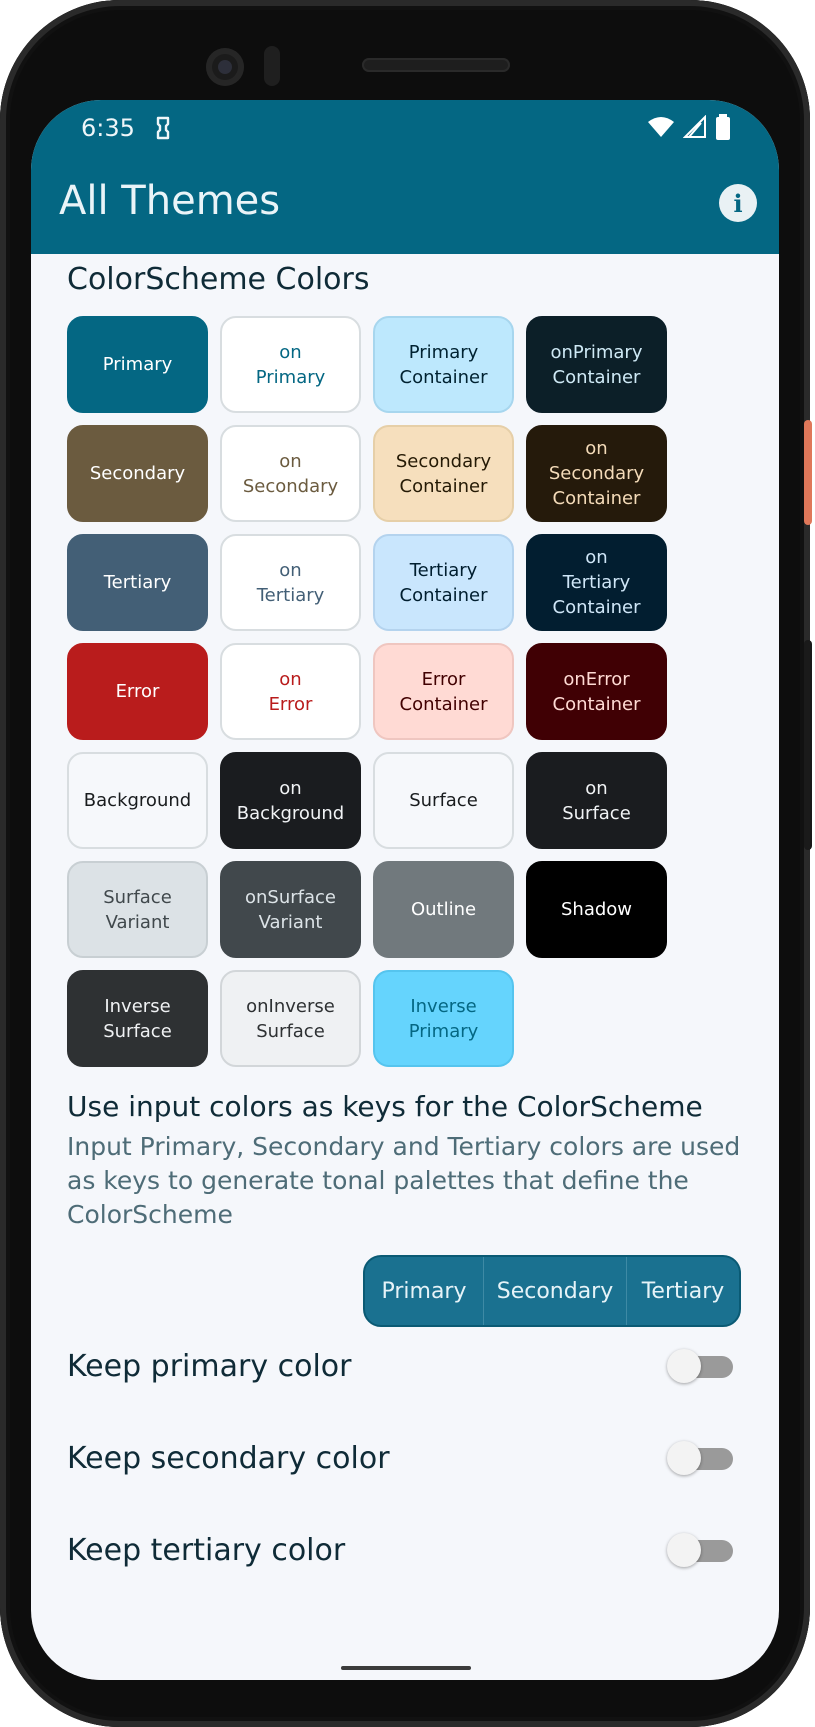 The width and height of the screenshot is (815, 1727). I want to click on gesture-home-bar, so click(406, 1668).